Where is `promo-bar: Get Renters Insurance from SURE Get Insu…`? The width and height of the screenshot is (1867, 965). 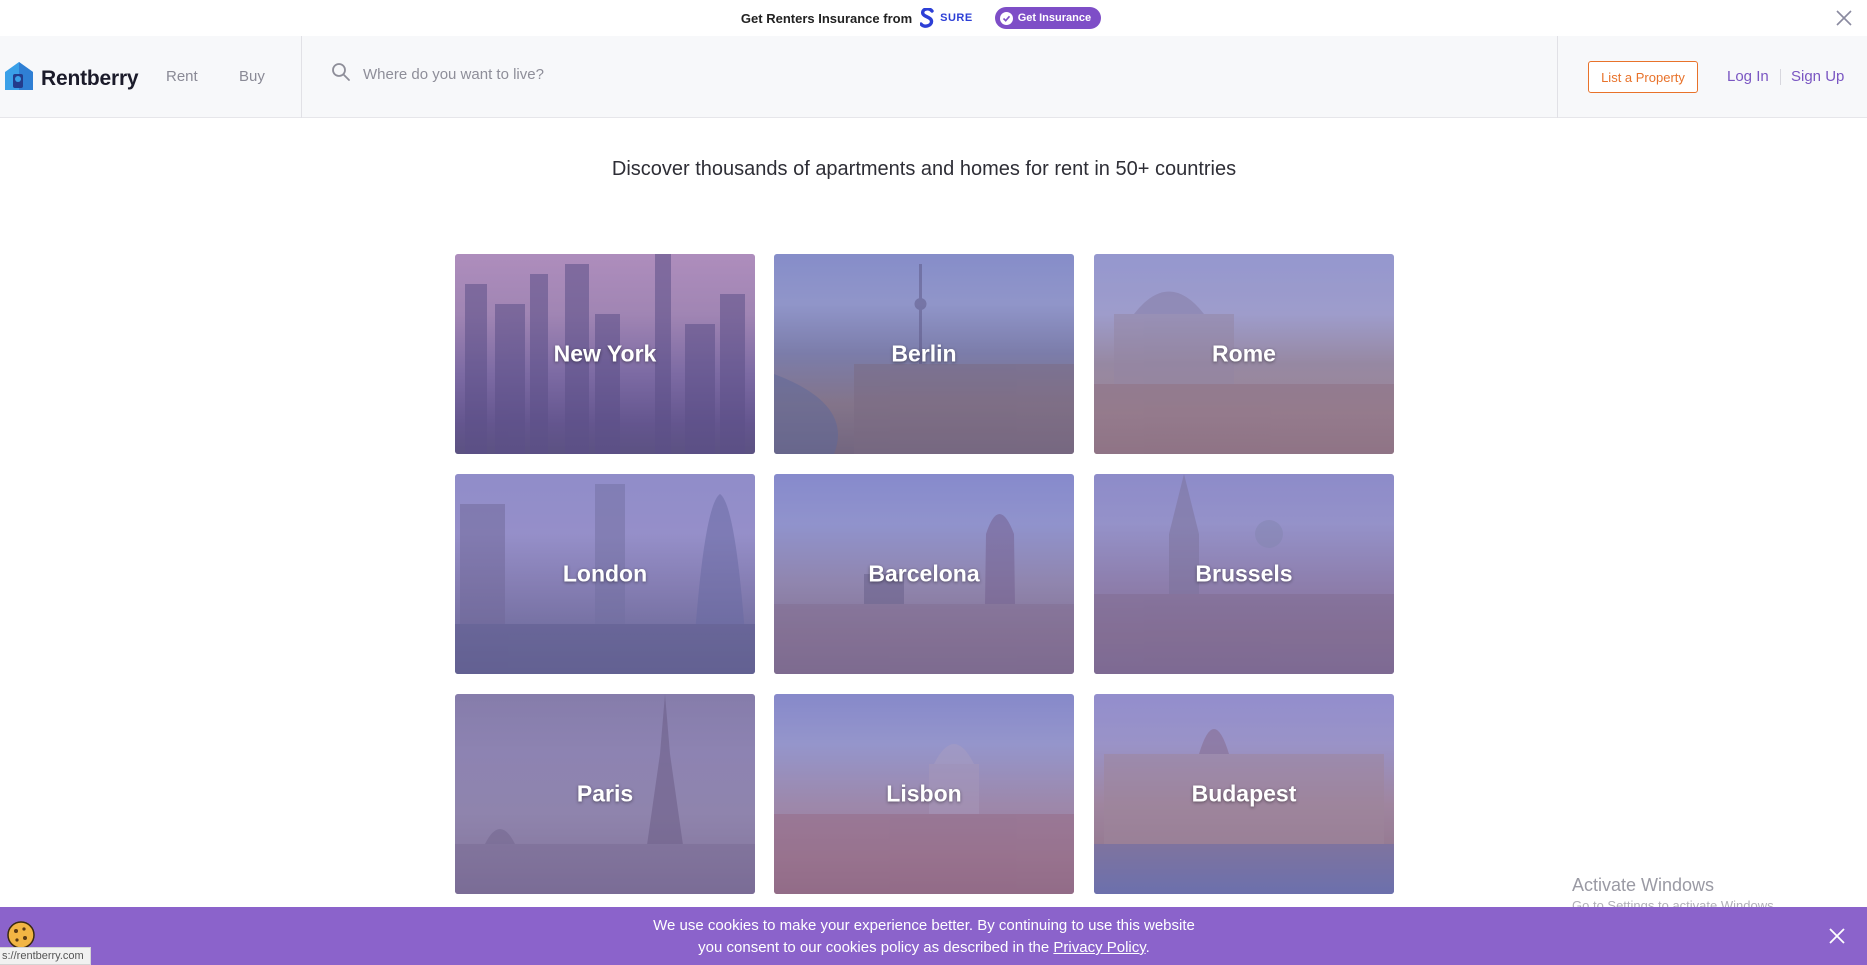
promo-bar: Get Renters Insurance from SURE Get Insu… is located at coordinates (933, 18).